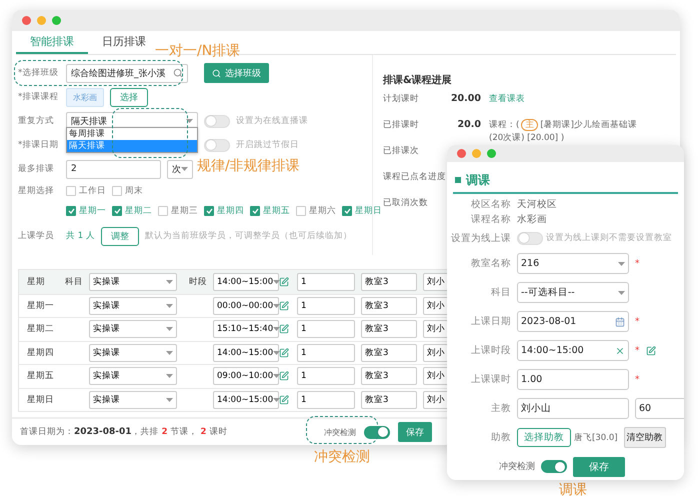 The height and width of the screenshot is (501, 698). What do you see at coordinates (246, 305) in the screenshot?
I see `time-select: 00:00~00:00` at bounding box center [246, 305].